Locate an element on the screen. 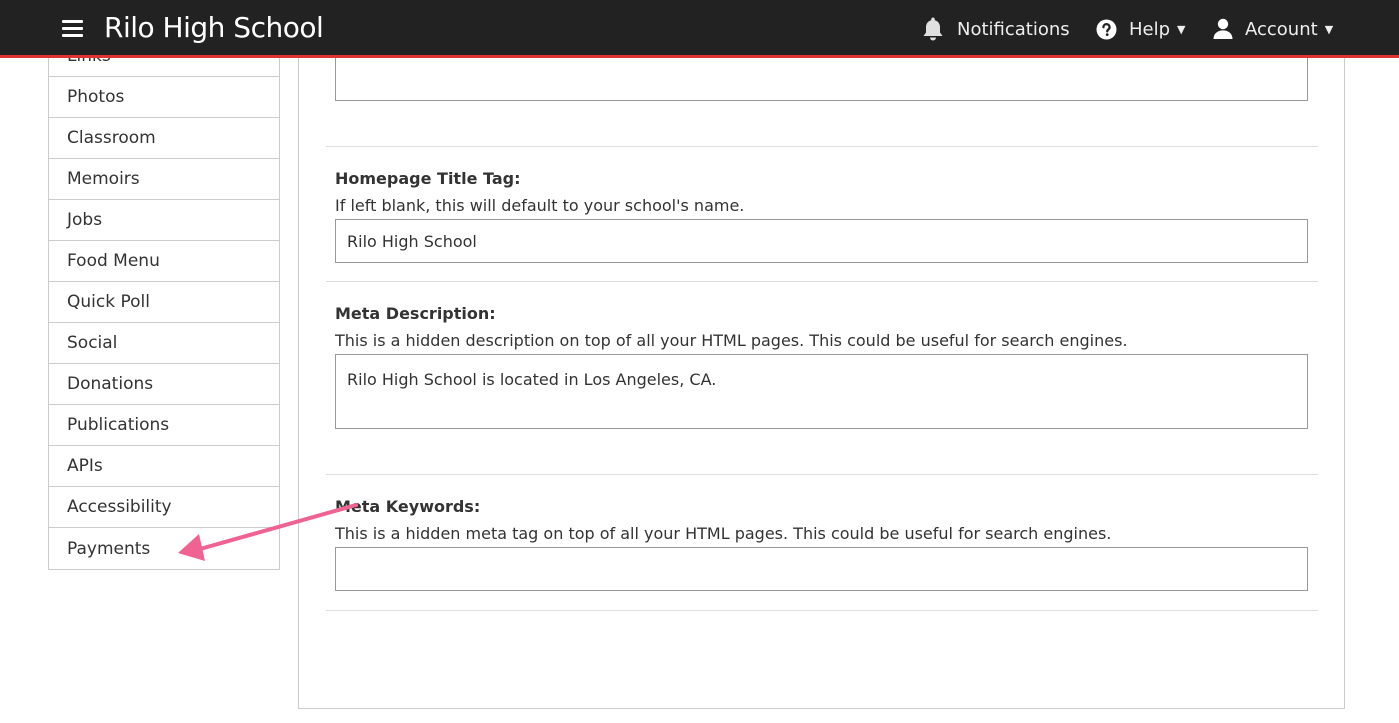 The image size is (1399, 723). sidebar-item-accessibility: Accessibility is located at coordinates (164, 507).